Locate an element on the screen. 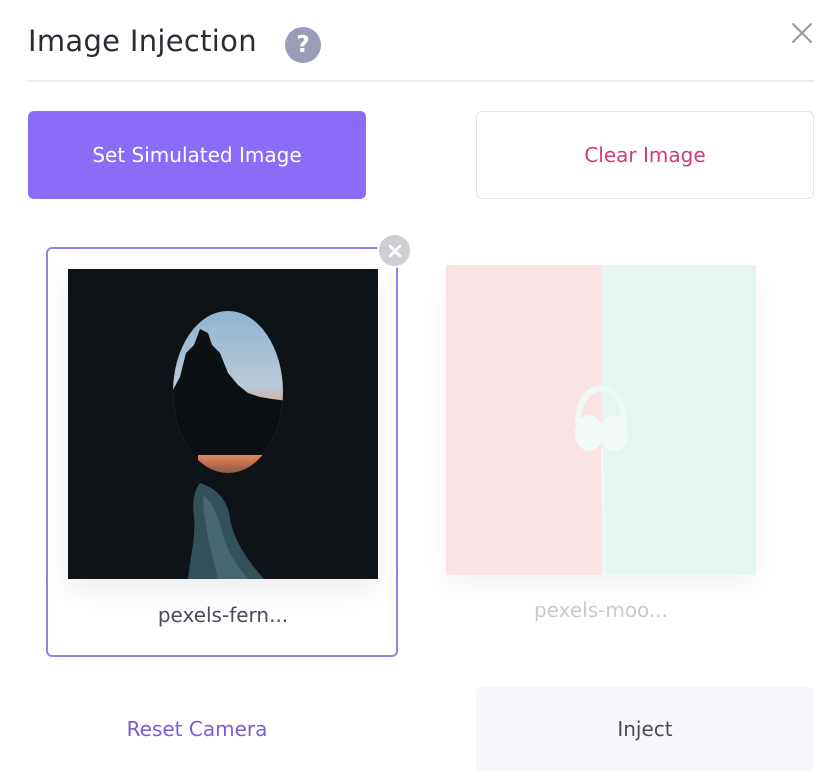 This screenshot has width=838, height=783. help-icon: ? is located at coordinates (303, 45).